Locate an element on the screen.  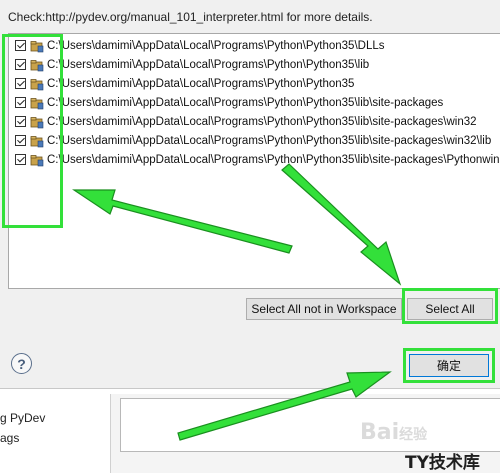
site-watermark: TY技术库 is located at coordinates (442, 463).